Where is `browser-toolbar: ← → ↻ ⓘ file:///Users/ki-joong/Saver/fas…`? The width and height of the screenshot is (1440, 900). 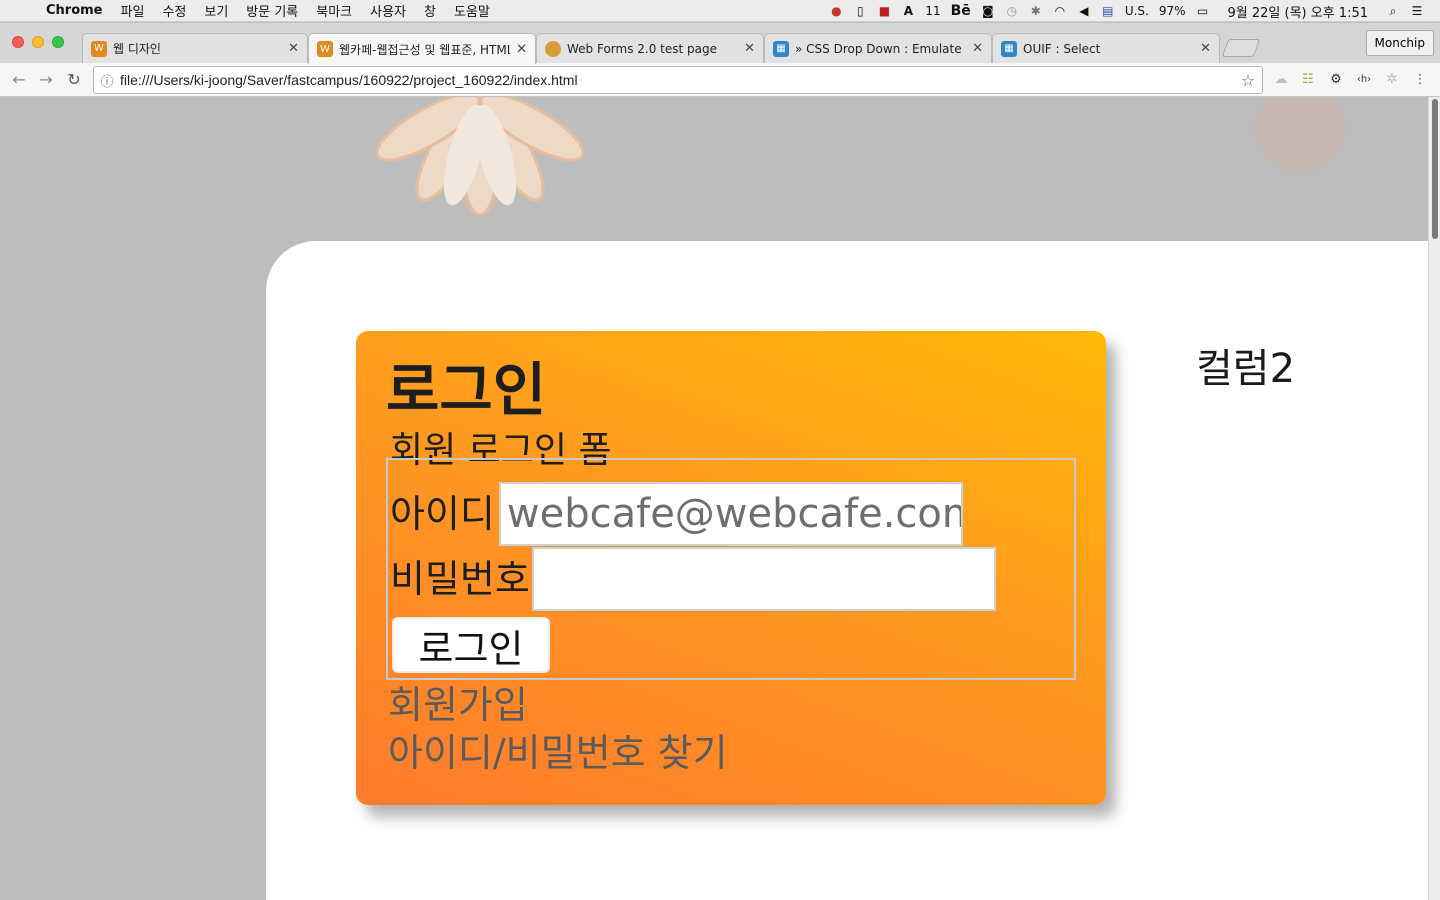
browser-toolbar: ← → ↻ ⓘ file:///Users/ki-joong/Saver/fas… is located at coordinates (720, 80).